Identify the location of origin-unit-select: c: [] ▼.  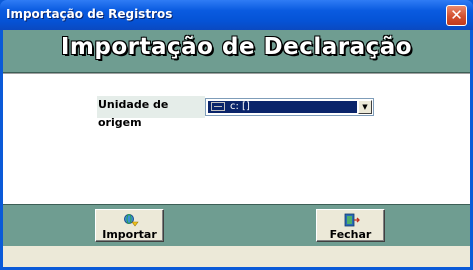
(289, 107).